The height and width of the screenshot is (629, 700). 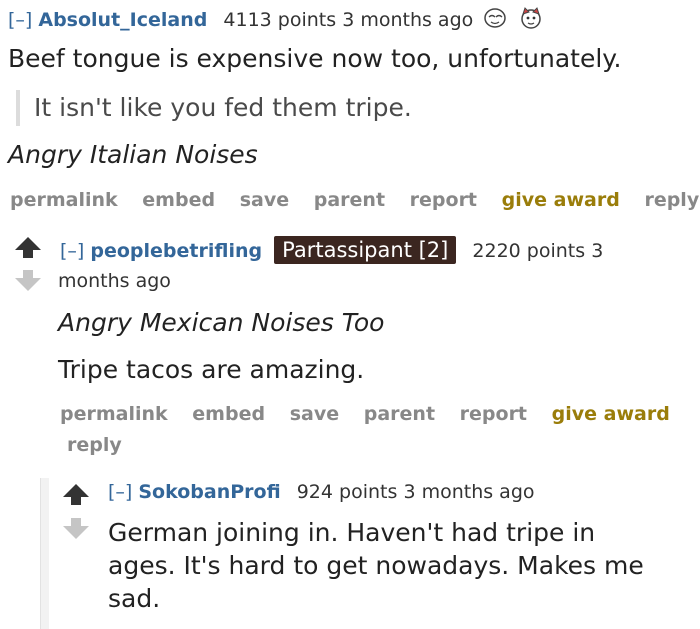 What do you see at coordinates (176, 251) in the screenshot?
I see `author-link: peoplebetrifling` at bounding box center [176, 251].